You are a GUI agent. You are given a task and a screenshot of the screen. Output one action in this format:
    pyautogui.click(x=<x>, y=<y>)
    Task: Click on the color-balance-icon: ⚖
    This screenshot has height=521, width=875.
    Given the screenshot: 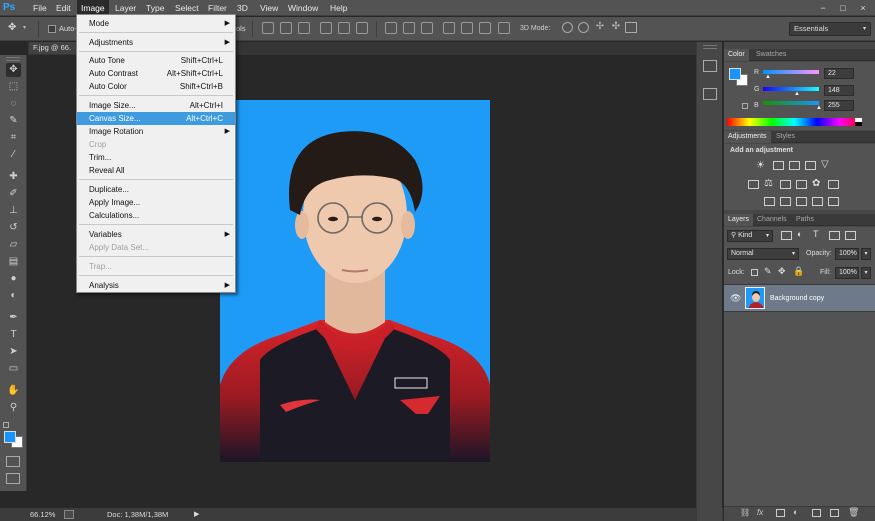 What is the action you would take?
    pyautogui.click(x=768, y=183)
    